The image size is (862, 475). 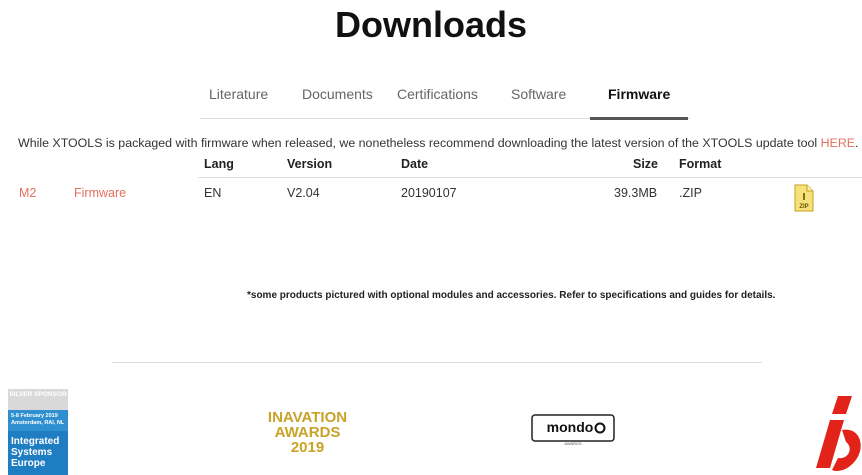 What do you see at coordinates (430, 24) in the screenshot?
I see `page-title: Downloads` at bounding box center [430, 24].